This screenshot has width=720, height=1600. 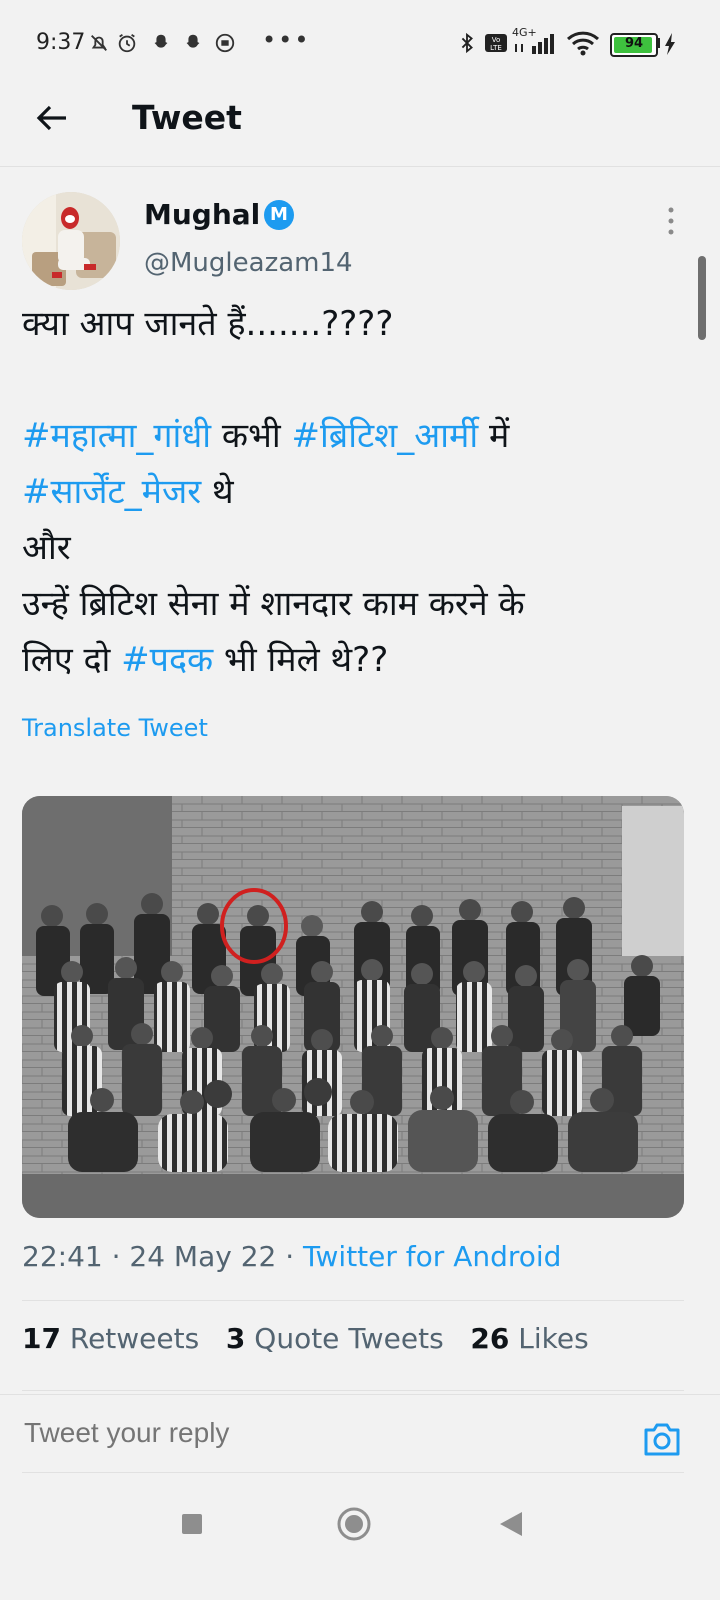 What do you see at coordinates (41, 1338) in the screenshot?
I see `retweets-count: 17` at bounding box center [41, 1338].